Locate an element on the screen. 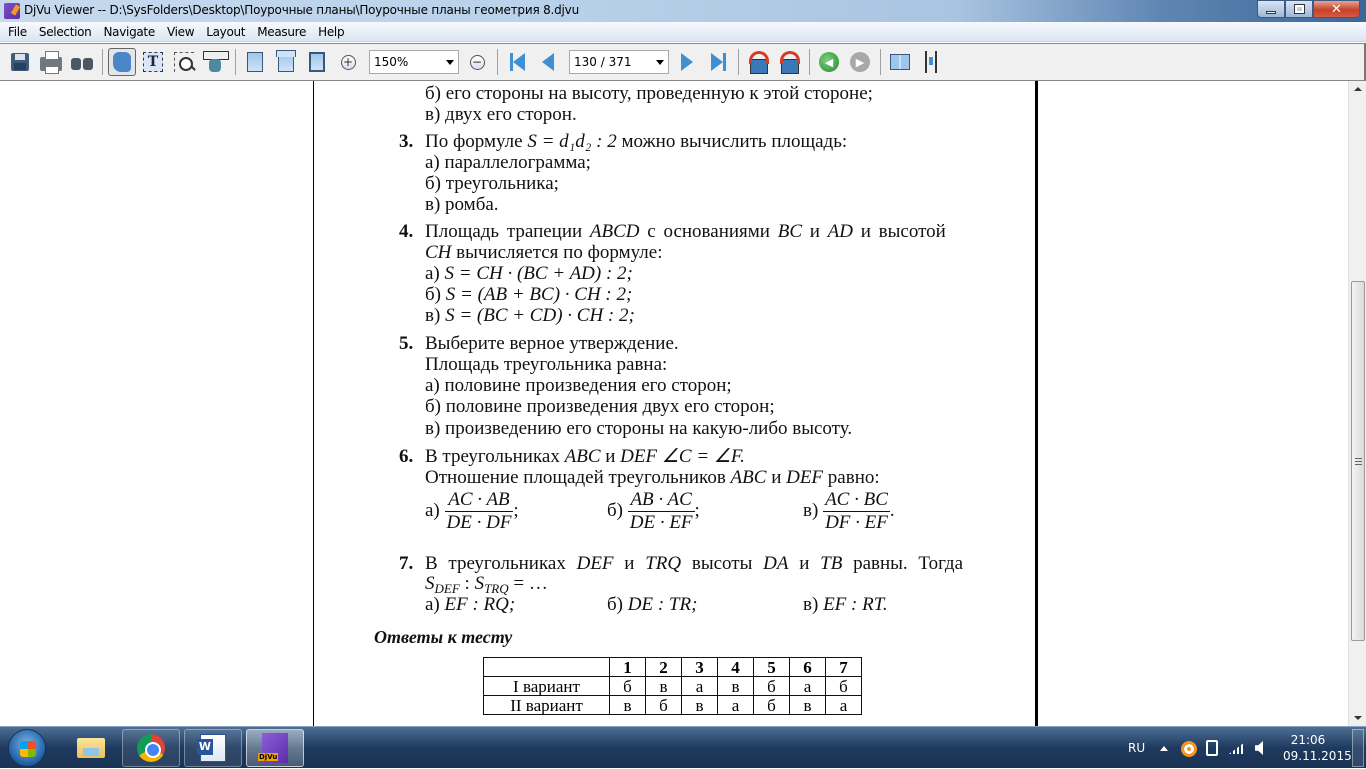  zoom-out-icon: − is located at coordinates (477, 62).